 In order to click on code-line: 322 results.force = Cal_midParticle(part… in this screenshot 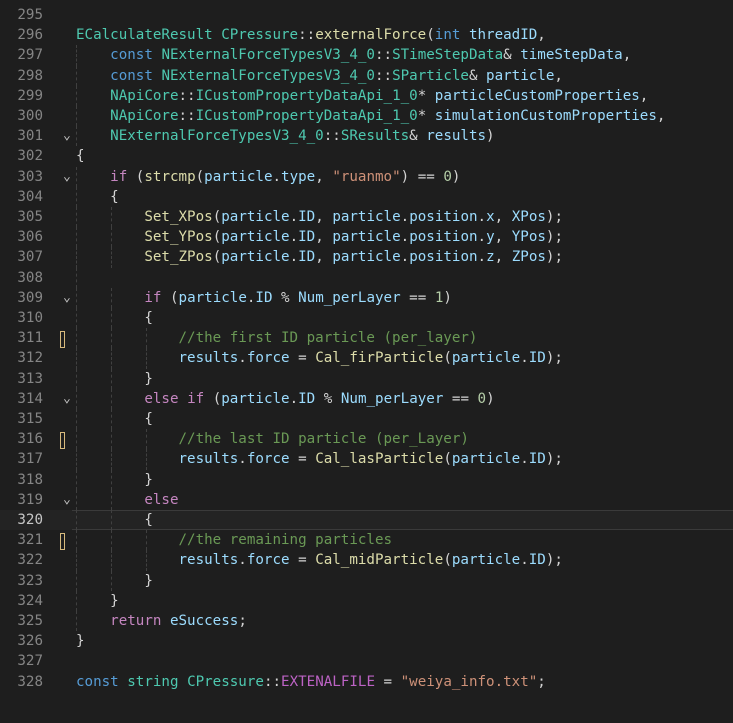, I will do `click(366, 560)`.